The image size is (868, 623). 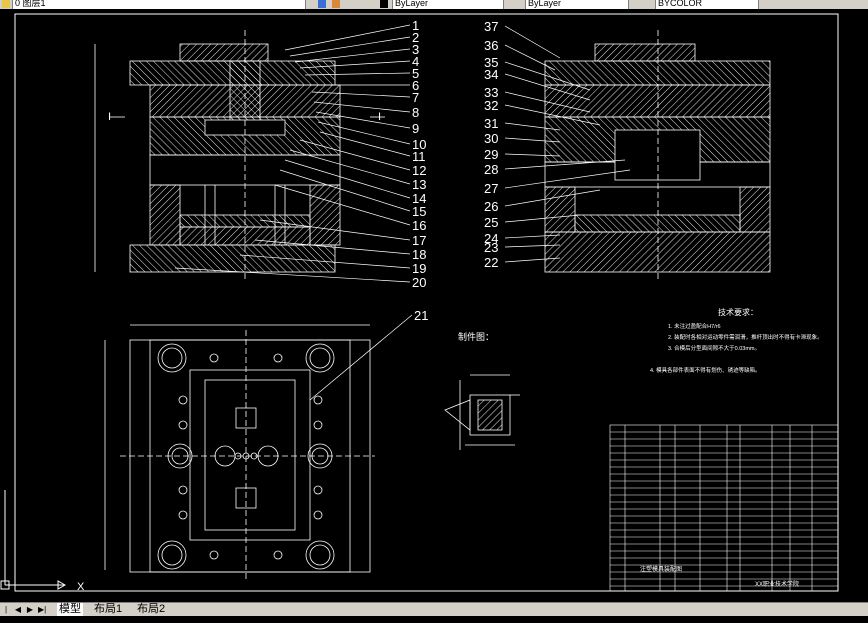 What do you see at coordinates (434, 612) in the screenshot?
I see `layout-tab-bar: |◀ ◀ ▶ ▶| 模型 布局1 布局2` at bounding box center [434, 612].